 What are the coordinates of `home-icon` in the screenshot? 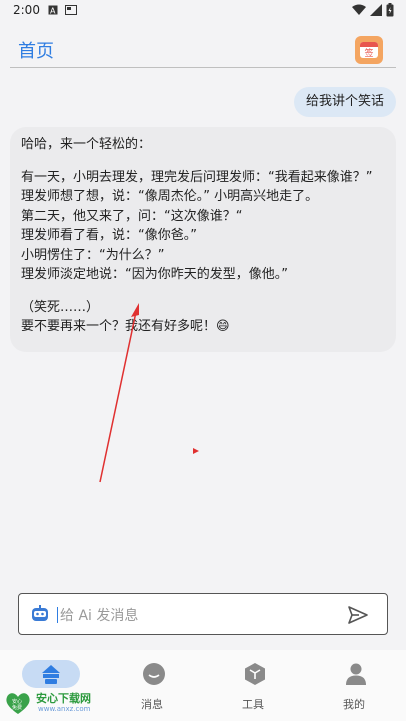 It's located at (51, 674).